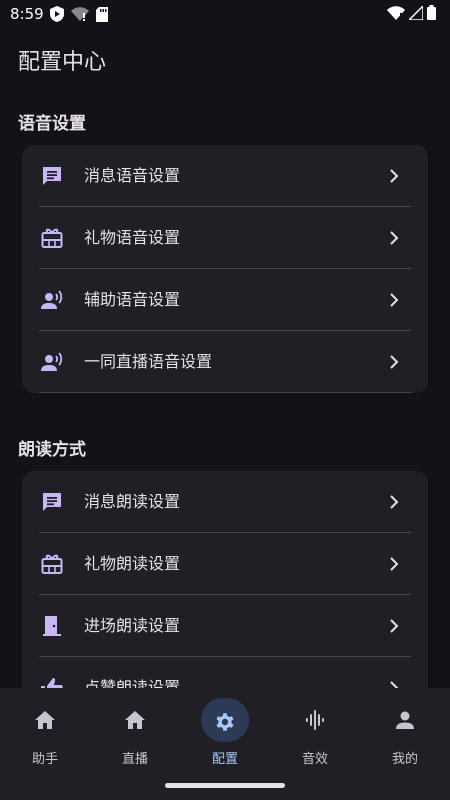 Image resolution: width=450 pixels, height=800 pixels. Describe the element at coordinates (225, 502) in the screenshot. I see `settings-row-message-read: 消息朗读设置` at that location.